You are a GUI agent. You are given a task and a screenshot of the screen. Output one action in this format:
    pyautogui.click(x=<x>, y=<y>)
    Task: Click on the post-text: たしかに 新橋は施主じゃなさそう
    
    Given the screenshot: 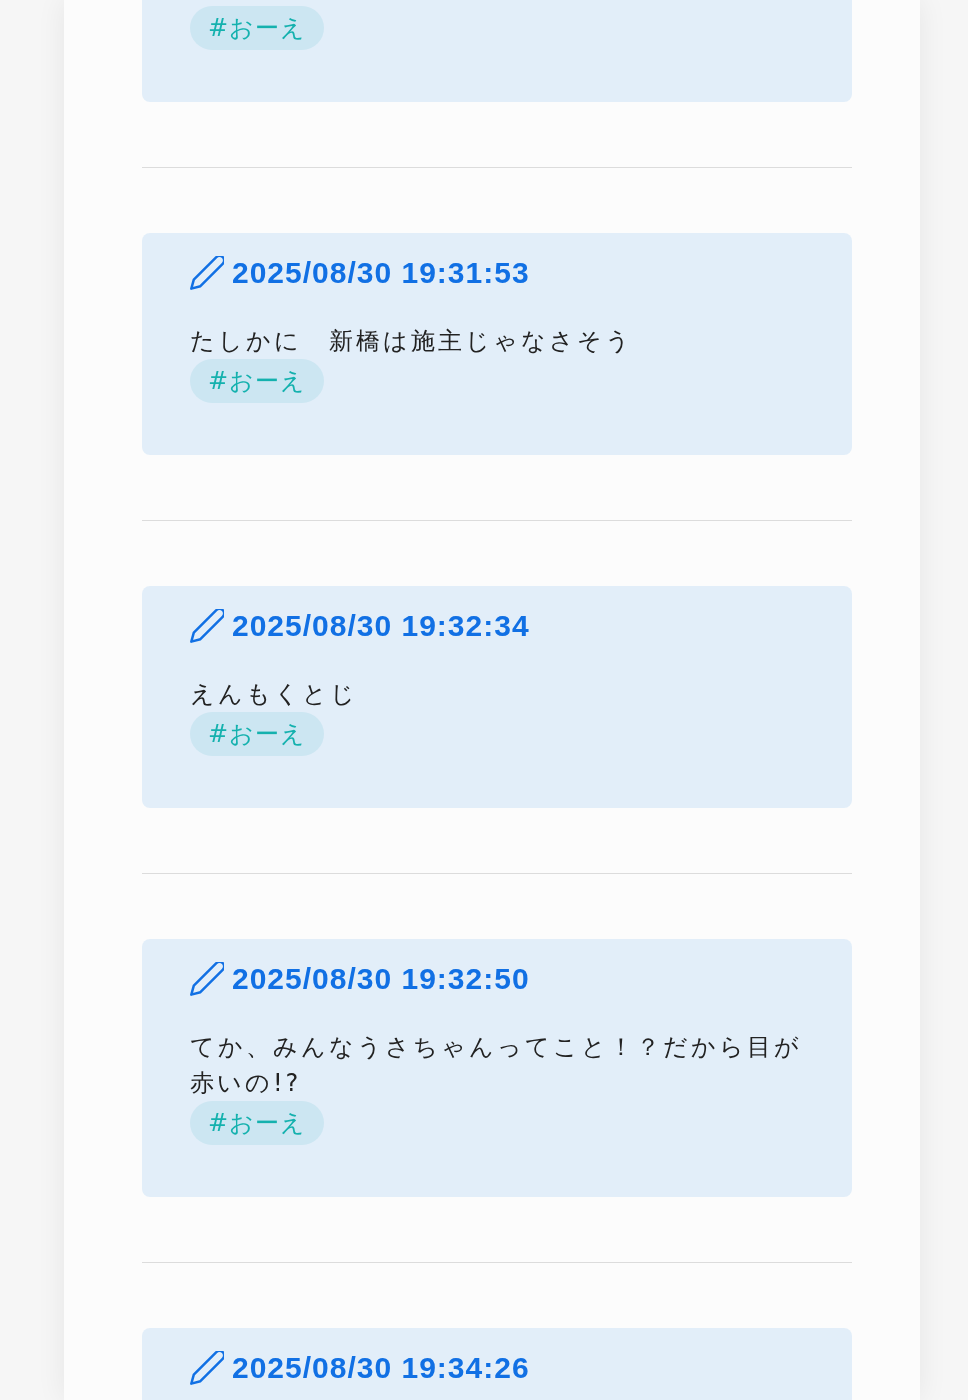 What is the action you would take?
    pyautogui.click(x=411, y=341)
    